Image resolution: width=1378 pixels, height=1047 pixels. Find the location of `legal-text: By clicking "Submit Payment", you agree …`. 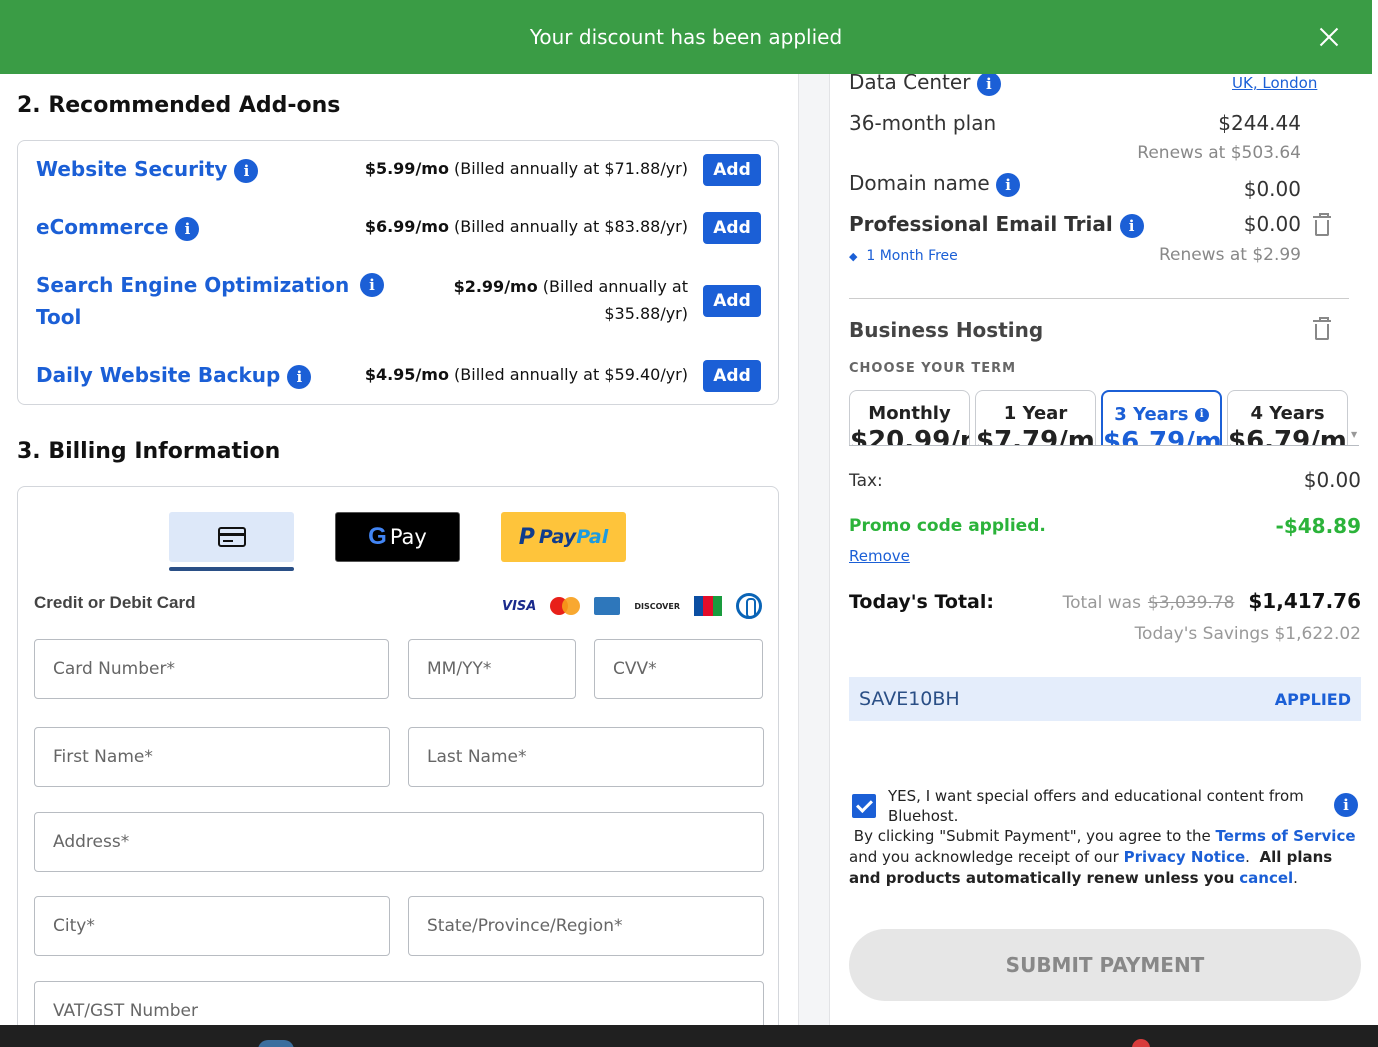

legal-text: By clicking "Submit Payment", you agree … is located at coordinates (1102, 857).